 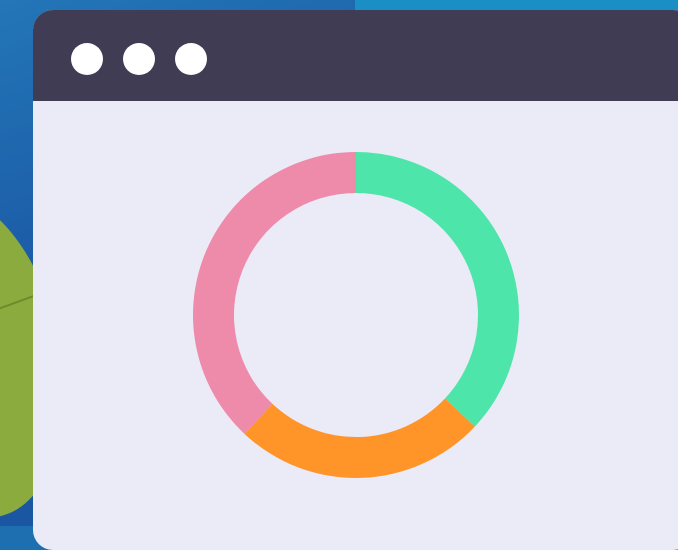 What do you see at coordinates (139, 59) in the screenshot?
I see `window-minimize-dot` at bounding box center [139, 59].